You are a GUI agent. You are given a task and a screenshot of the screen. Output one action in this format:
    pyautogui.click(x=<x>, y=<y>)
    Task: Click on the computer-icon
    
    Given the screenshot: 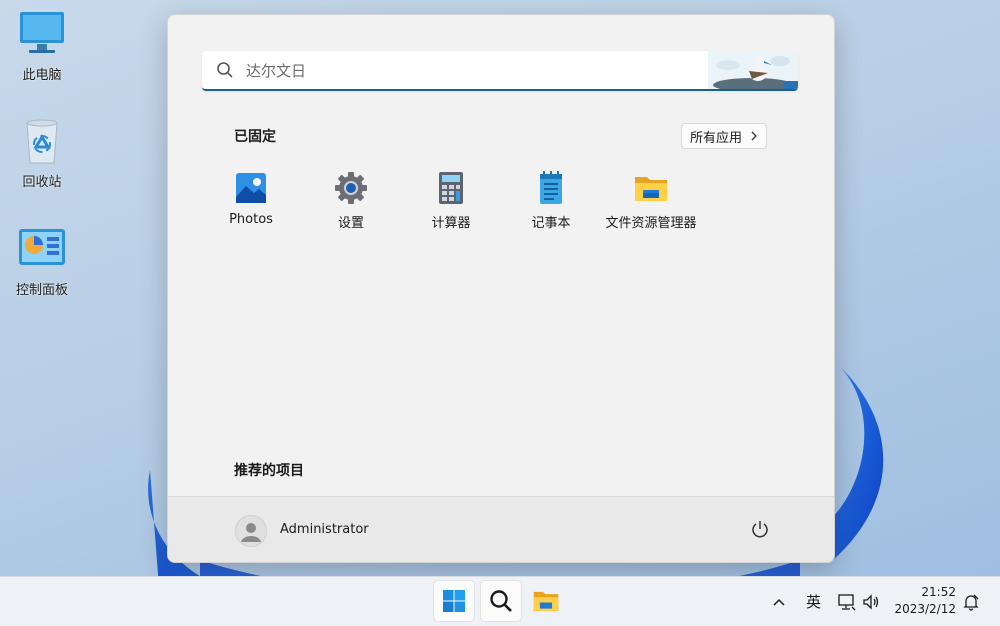 What is the action you would take?
    pyautogui.click(x=42, y=34)
    